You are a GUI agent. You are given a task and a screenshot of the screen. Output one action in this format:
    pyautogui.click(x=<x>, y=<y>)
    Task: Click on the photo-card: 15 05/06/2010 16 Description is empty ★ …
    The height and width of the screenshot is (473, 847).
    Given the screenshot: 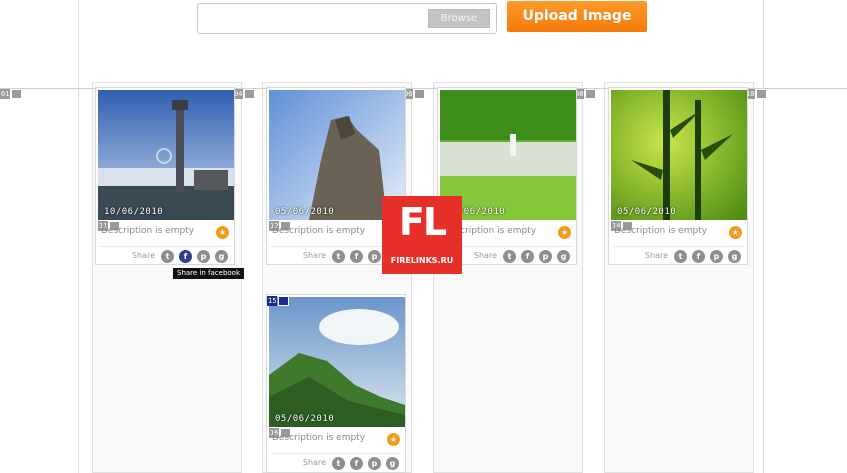 What is the action you would take?
    pyautogui.click(x=336, y=383)
    